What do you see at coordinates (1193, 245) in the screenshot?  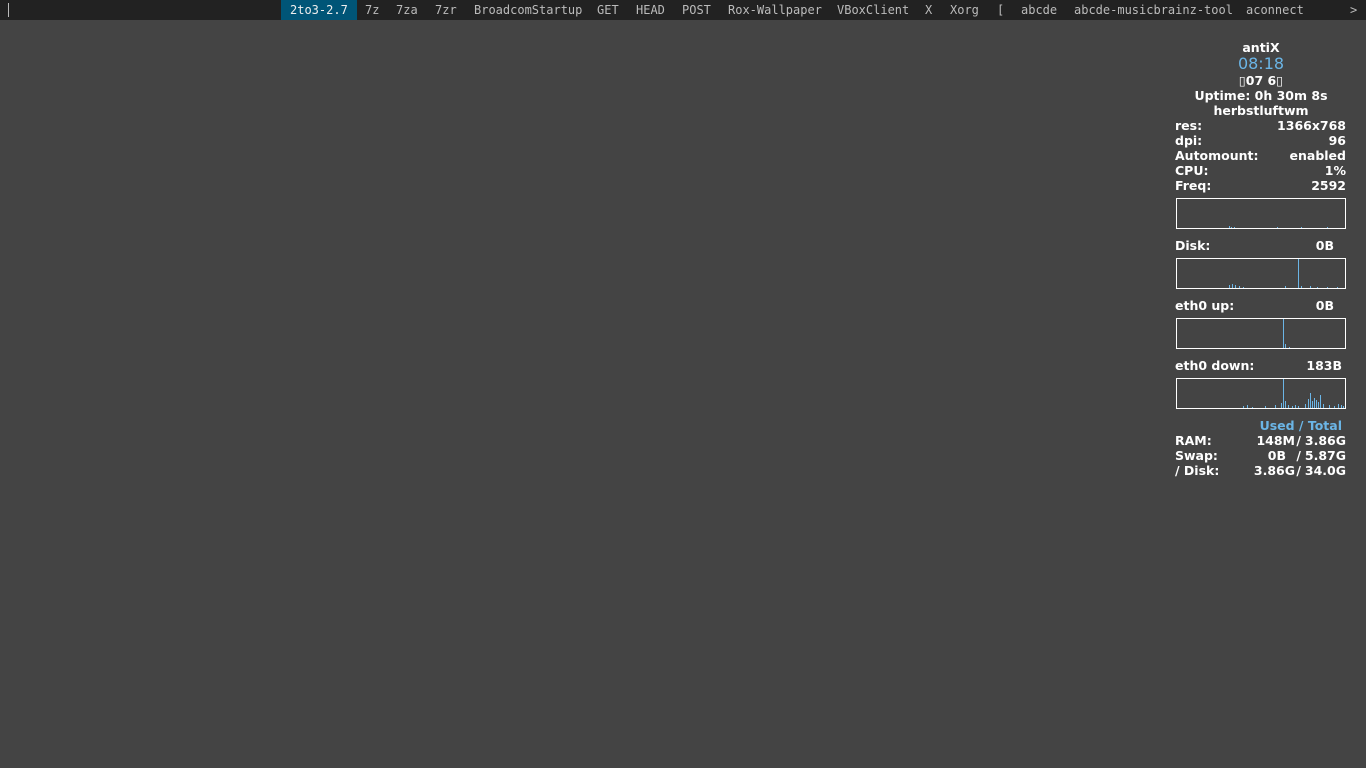 I see `disk-label: Disk:` at bounding box center [1193, 245].